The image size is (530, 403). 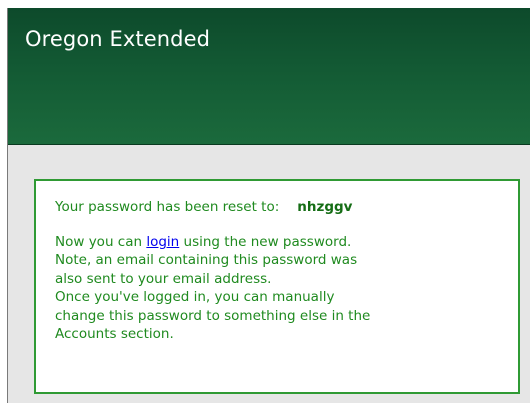 I want to click on reset-notice: Your password has been reset to: nhzggv, so click(x=277, y=207).